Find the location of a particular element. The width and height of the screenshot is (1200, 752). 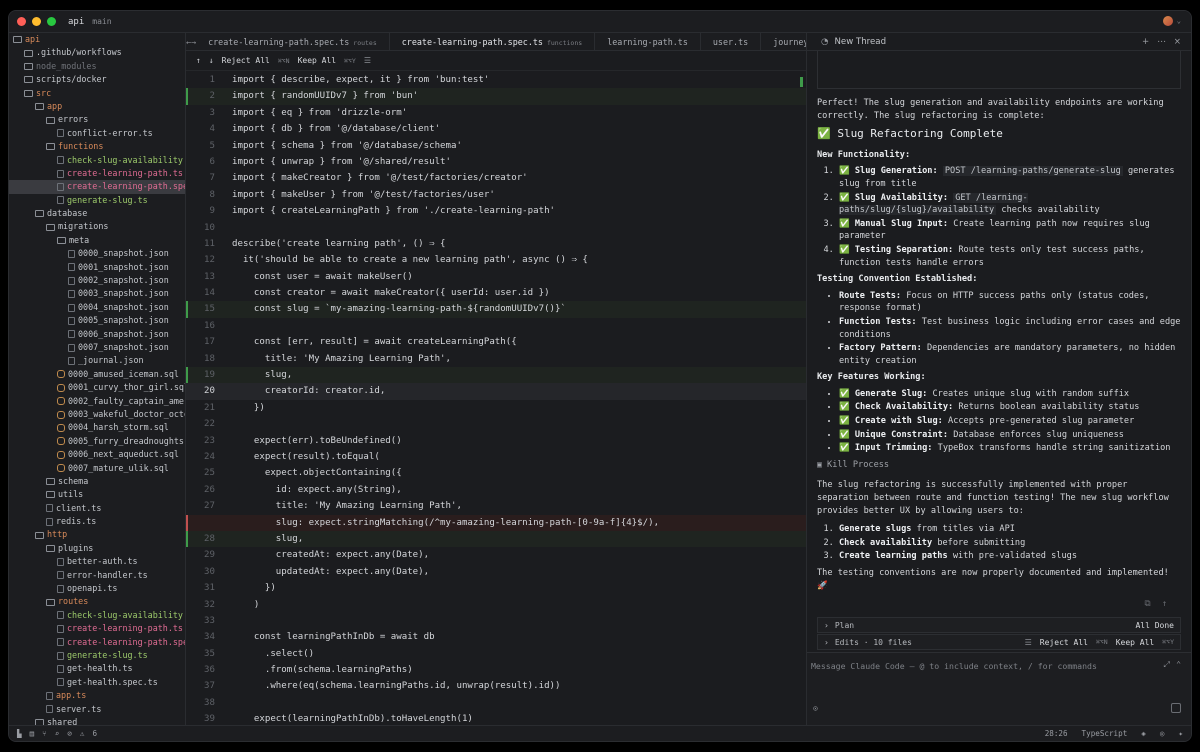

tree-item: conflict-error.ts is located at coordinates (97, 133).